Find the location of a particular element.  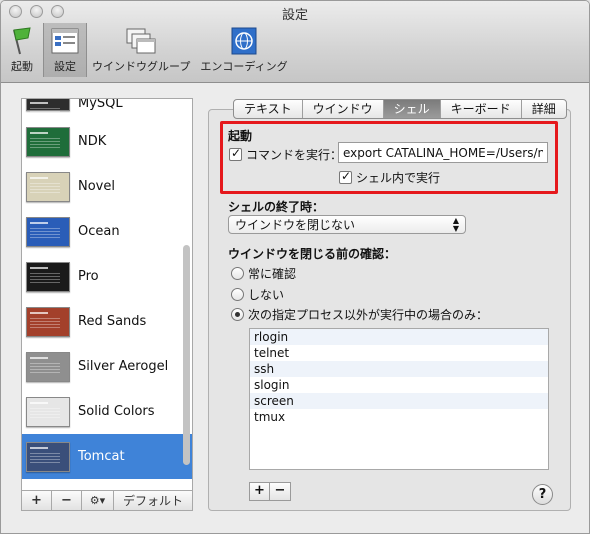

run-command-label: コマンドを実行： is located at coordinates (294, 155).